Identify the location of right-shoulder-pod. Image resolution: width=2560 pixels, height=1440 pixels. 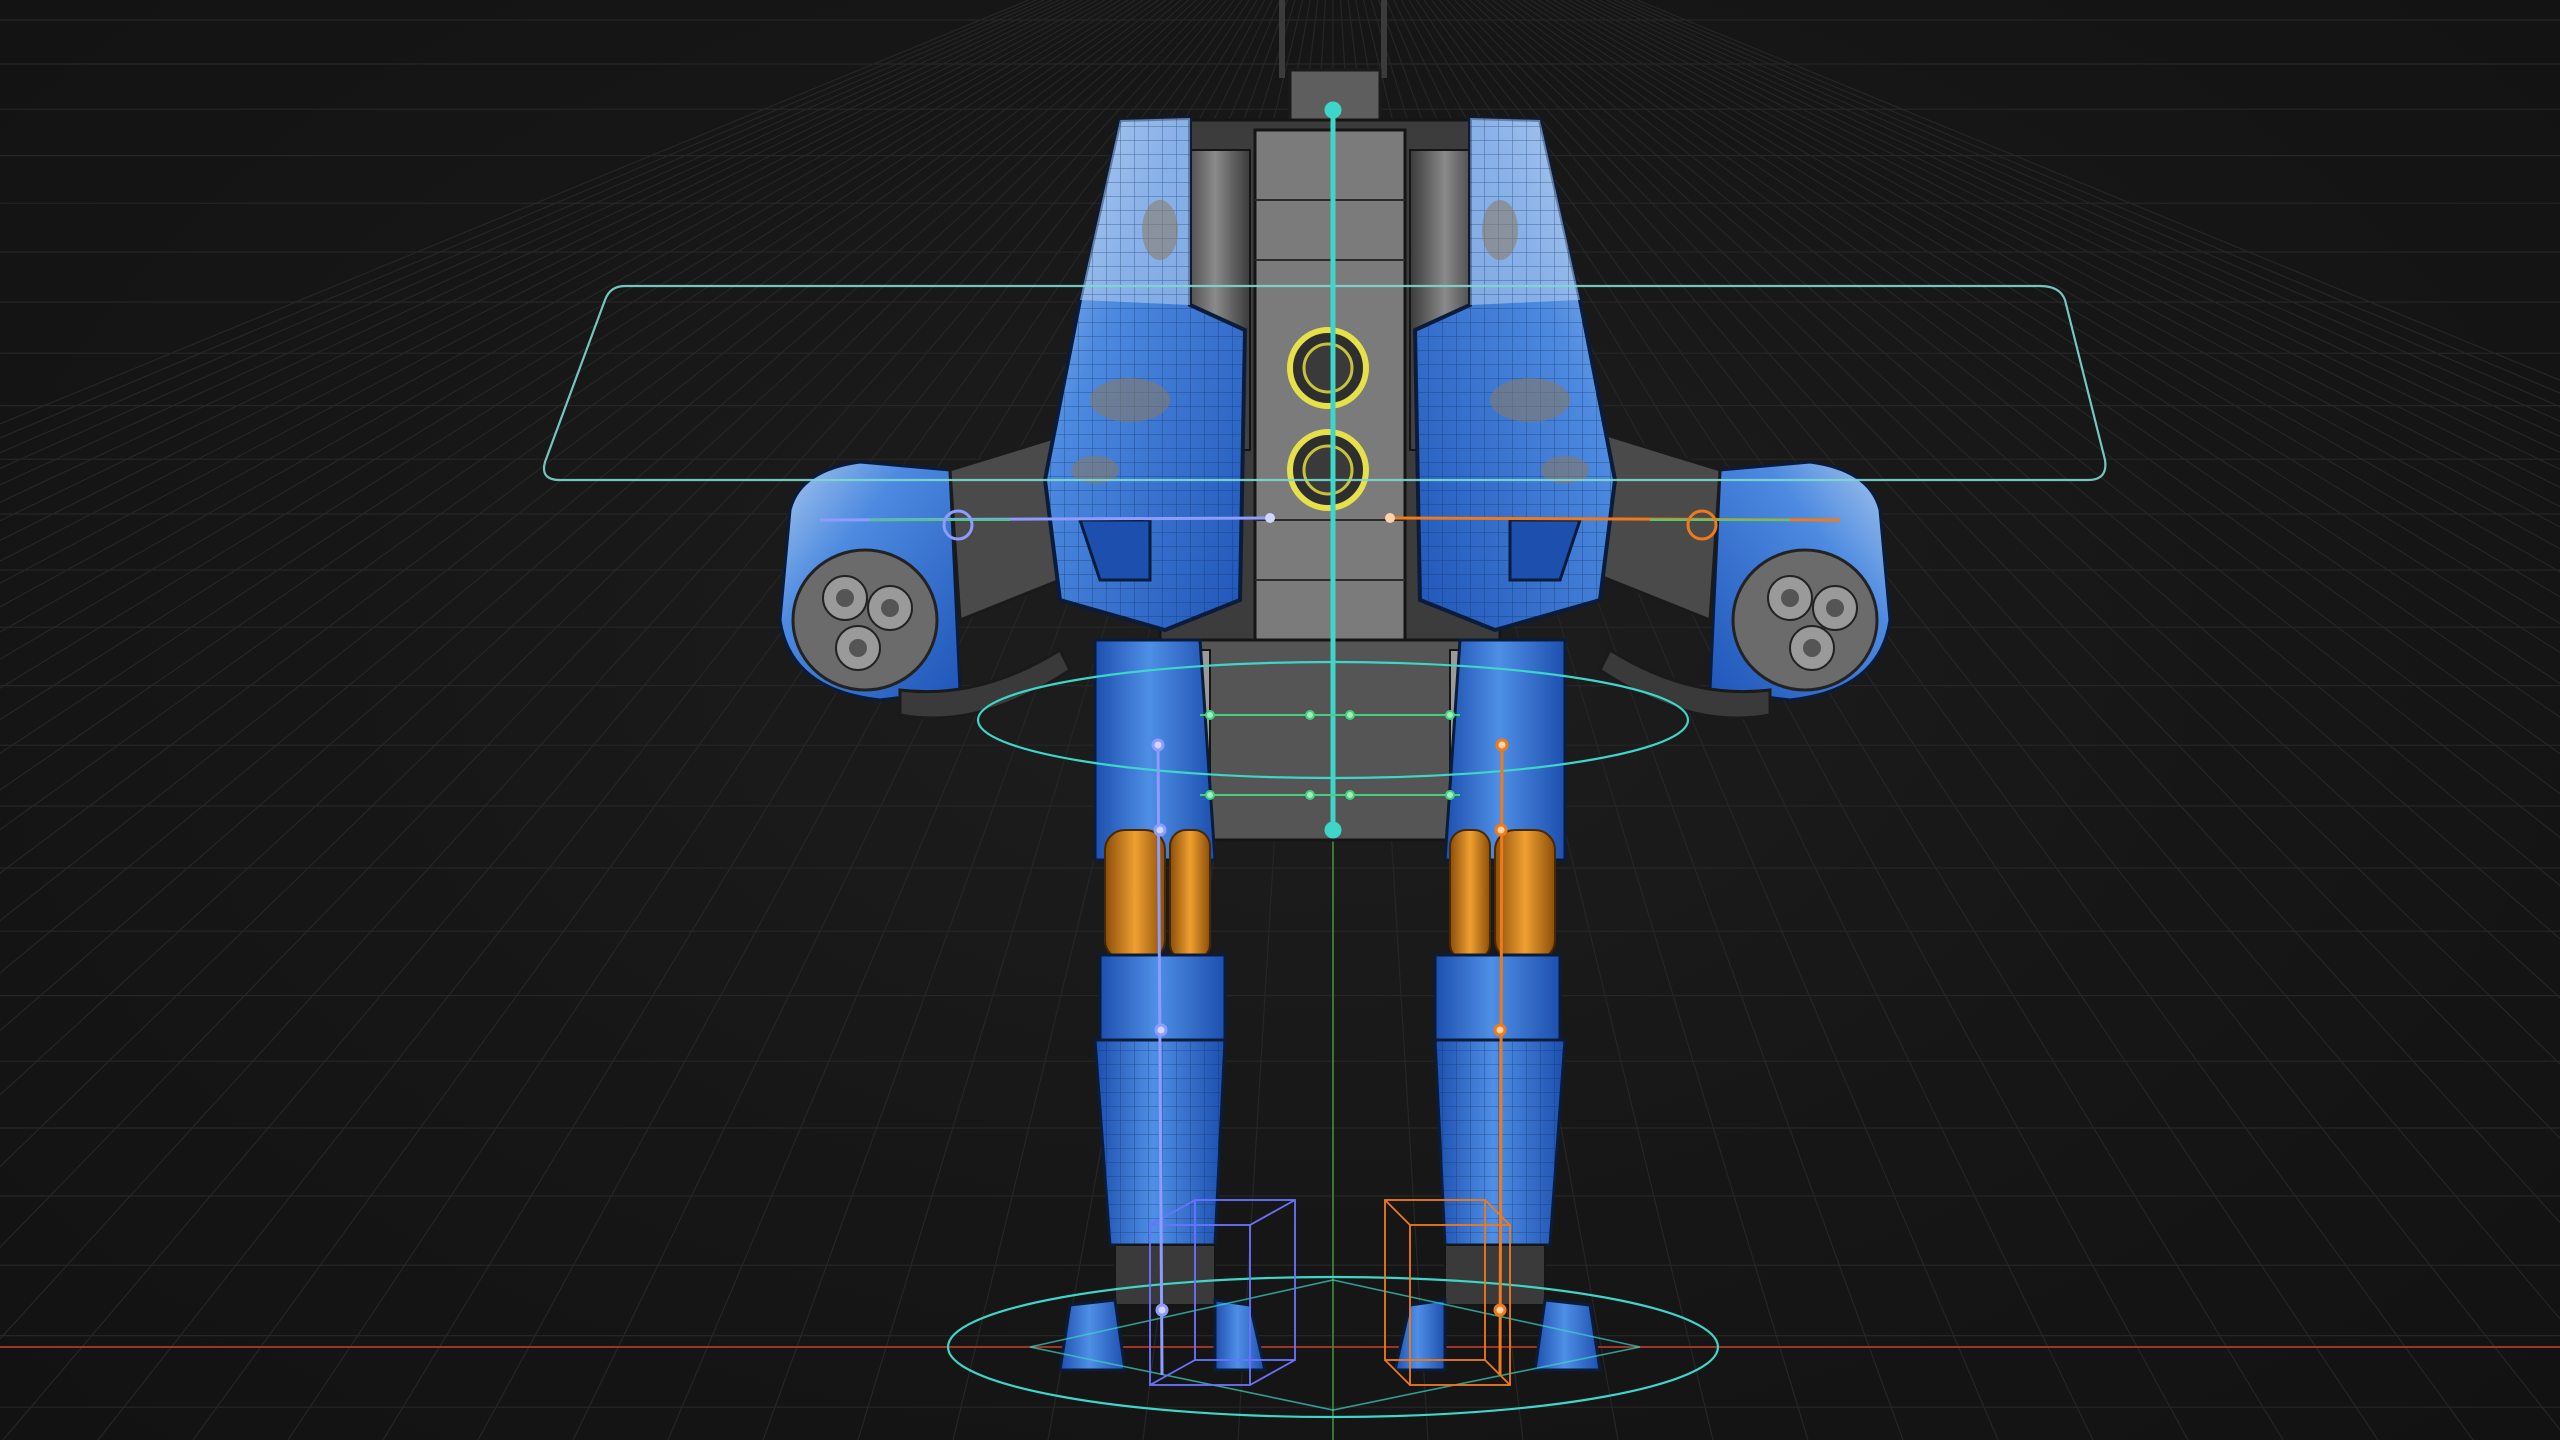
(1800, 581).